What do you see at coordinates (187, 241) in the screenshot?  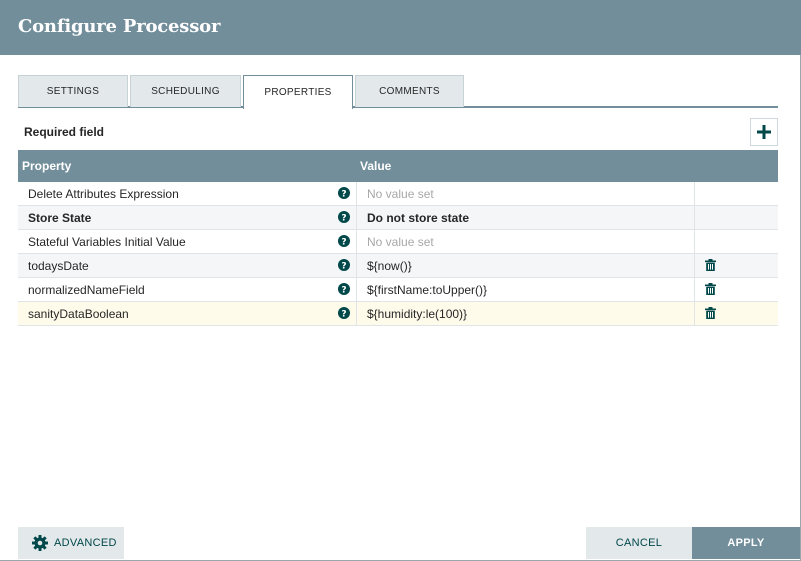 I see `property-name-cell: Stateful Variables Initial Value ?` at bounding box center [187, 241].